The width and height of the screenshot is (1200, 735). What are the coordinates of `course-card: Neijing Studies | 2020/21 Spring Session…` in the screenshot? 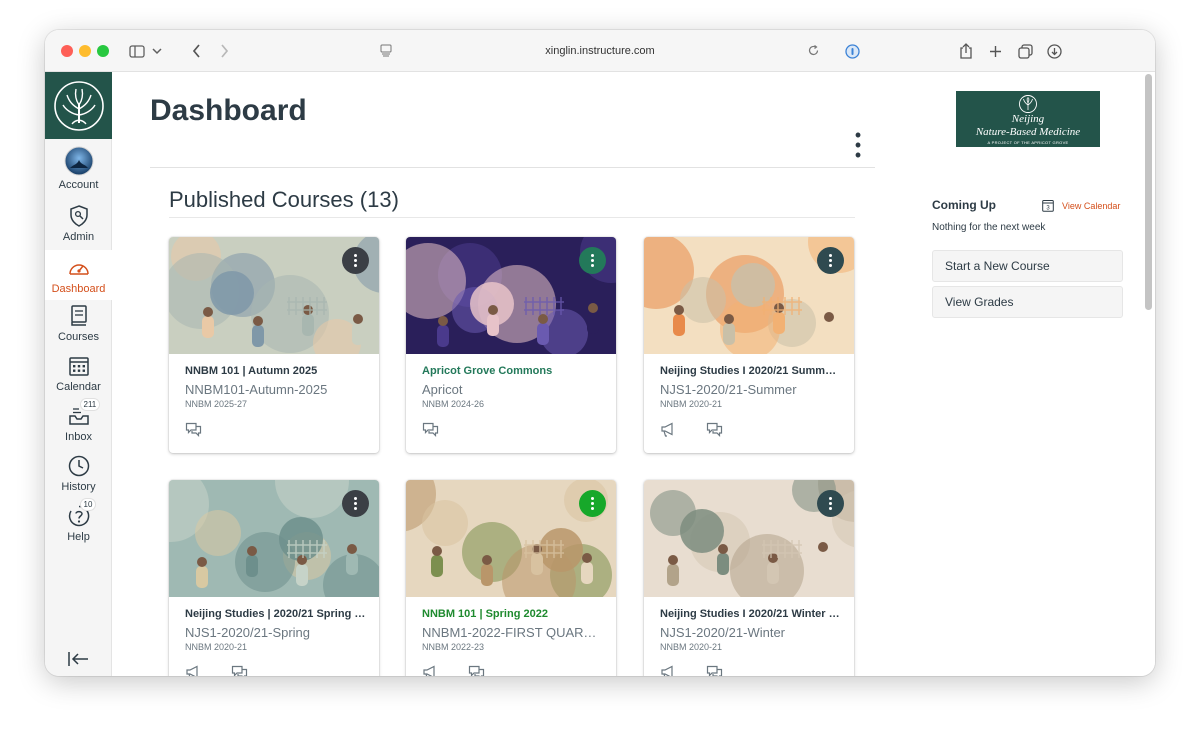 It's located at (274, 578).